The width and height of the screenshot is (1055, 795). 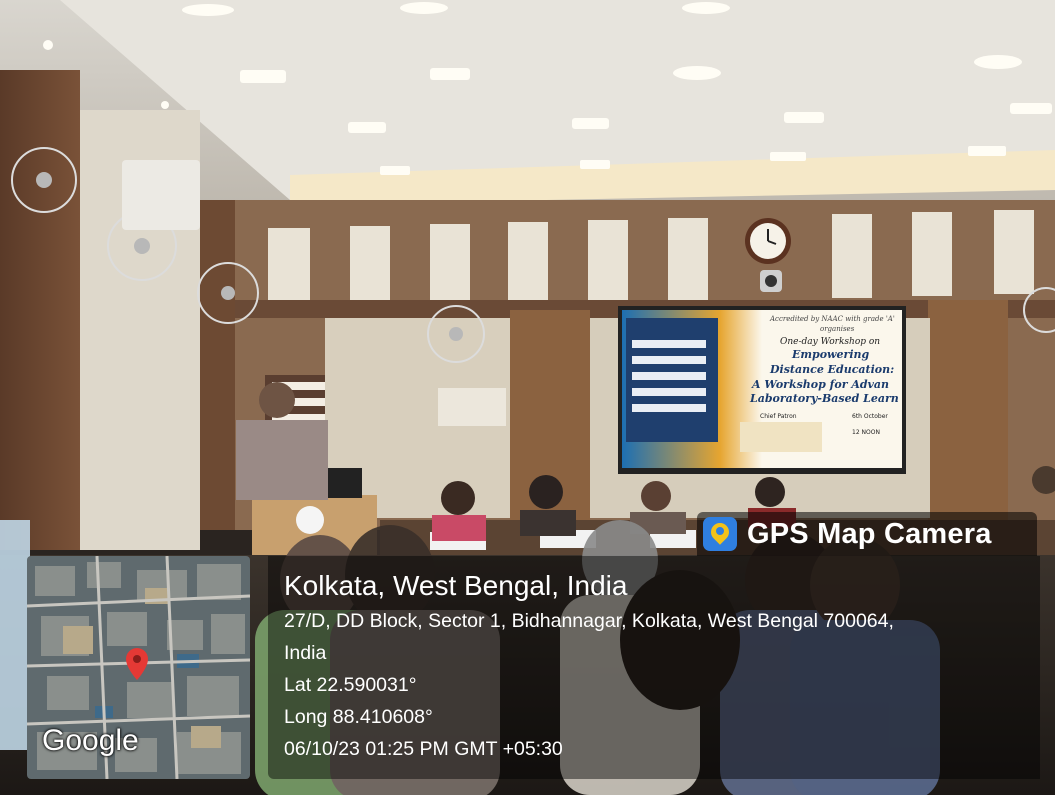 I want to click on app-name: GPS Map Camera, so click(x=869, y=533).